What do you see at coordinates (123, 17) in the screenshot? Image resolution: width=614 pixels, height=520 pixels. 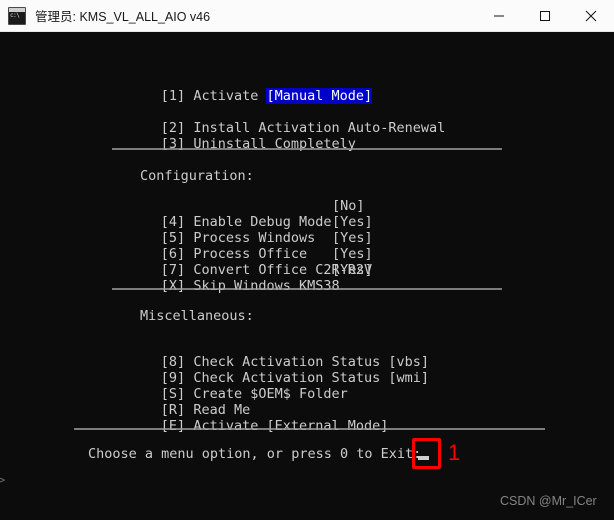 I see `window-title: 管理员: KMS_VL_ALL_AIO v46` at bounding box center [123, 17].